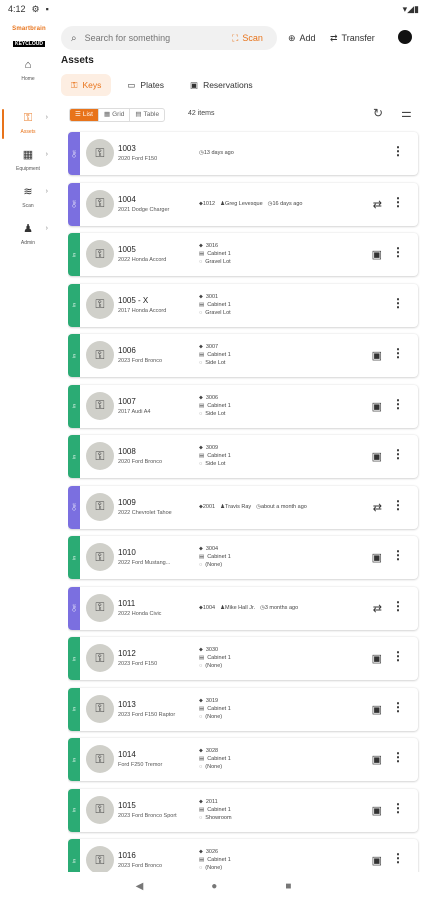 The image size is (427, 900). What do you see at coordinates (149, 38) in the screenshot?
I see `search-input` at bounding box center [149, 38].